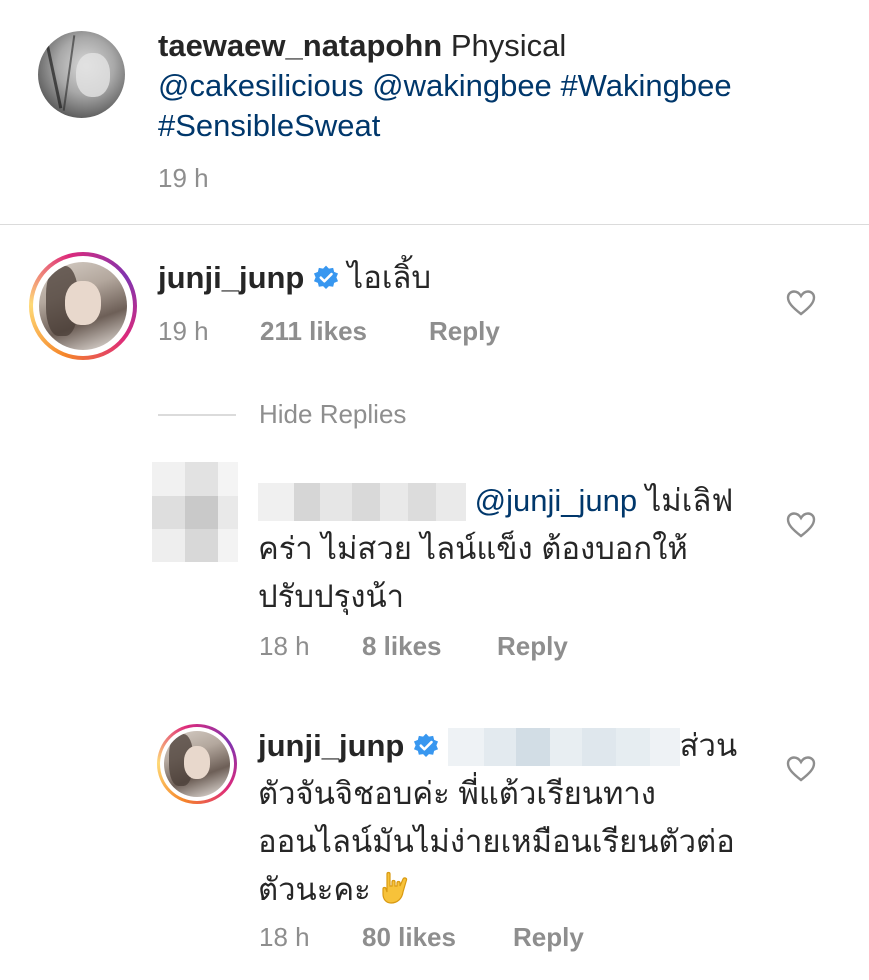 This screenshot has height=980, width=869. Describe the element at coordinates (462, 85) in the screenshot. I see `mention-link: @wakingbee` at that location.